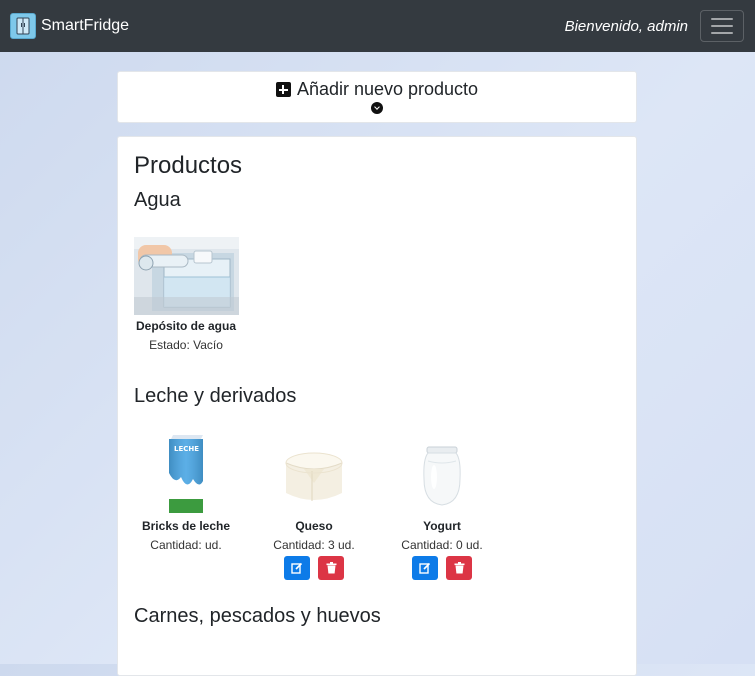 The height and width of the screenshot is (676, 755). Describe the element at coordinates (257, 616) in the screenshot. I see `section-title-carnes: Carnes, pescados y huevos` at that location.